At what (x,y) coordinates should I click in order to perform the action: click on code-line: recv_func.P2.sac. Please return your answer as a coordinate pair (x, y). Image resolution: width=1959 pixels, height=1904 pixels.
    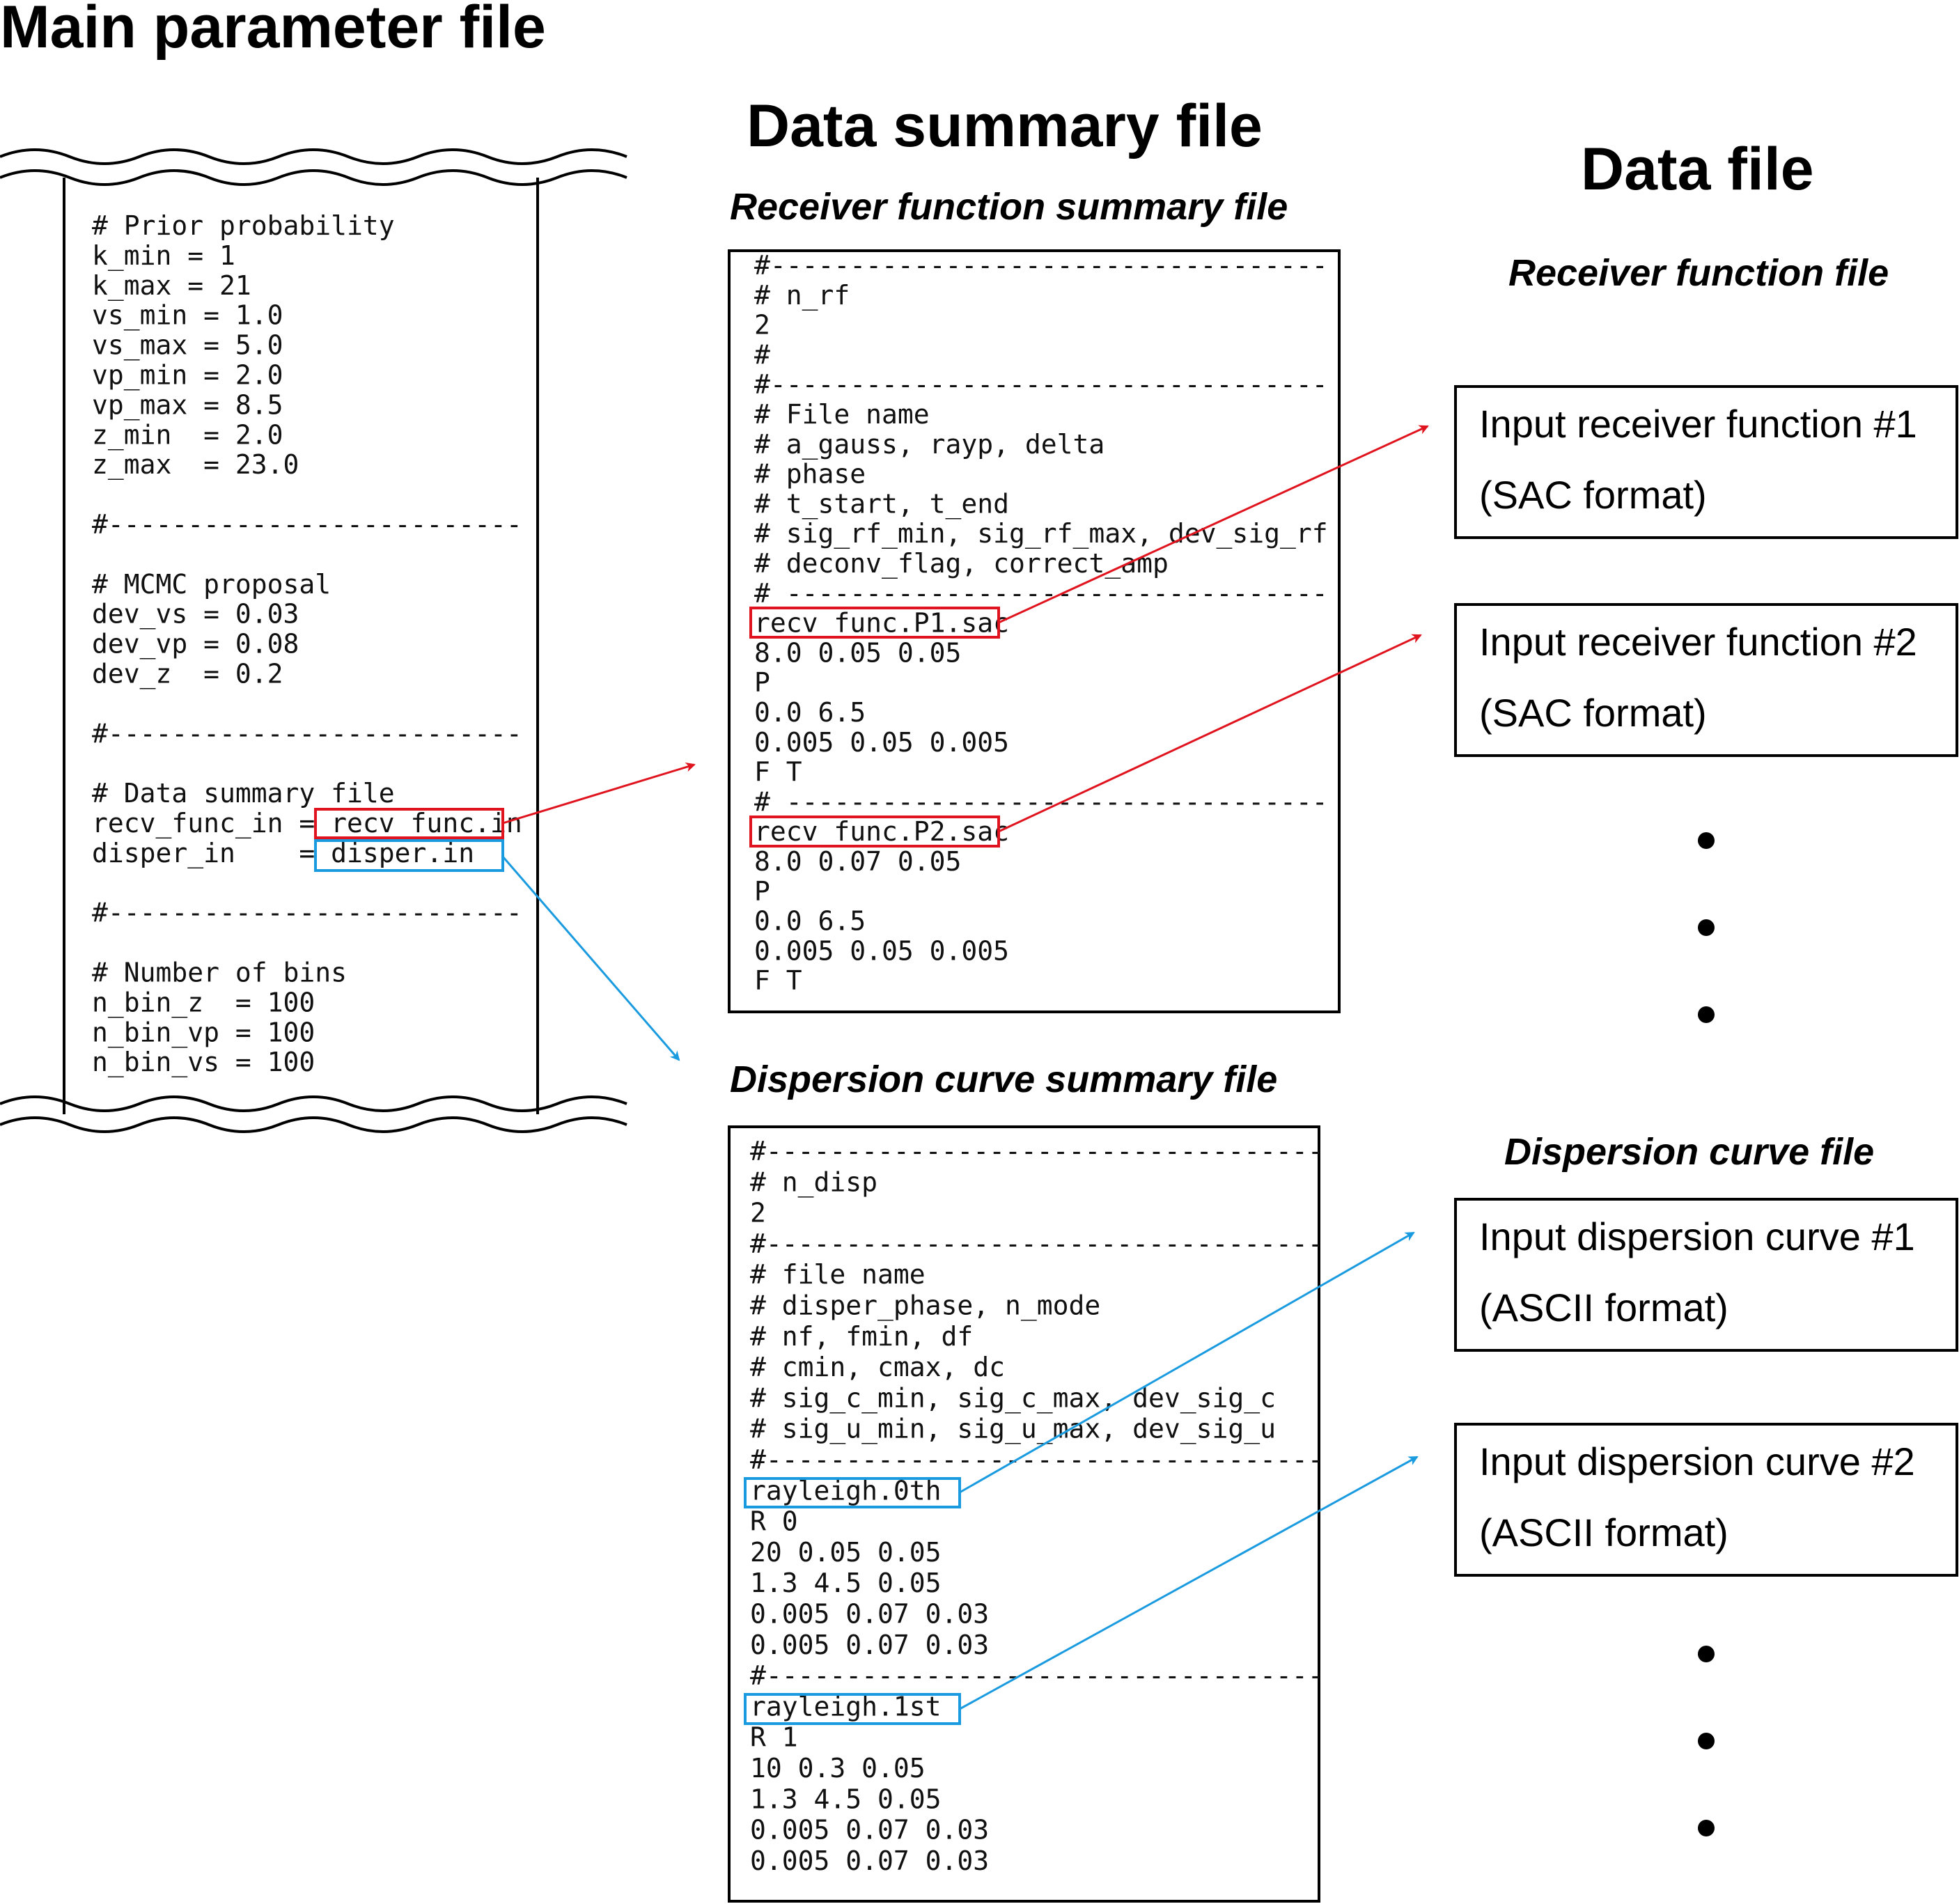
    Looking at the image, I should click on (882, 832).